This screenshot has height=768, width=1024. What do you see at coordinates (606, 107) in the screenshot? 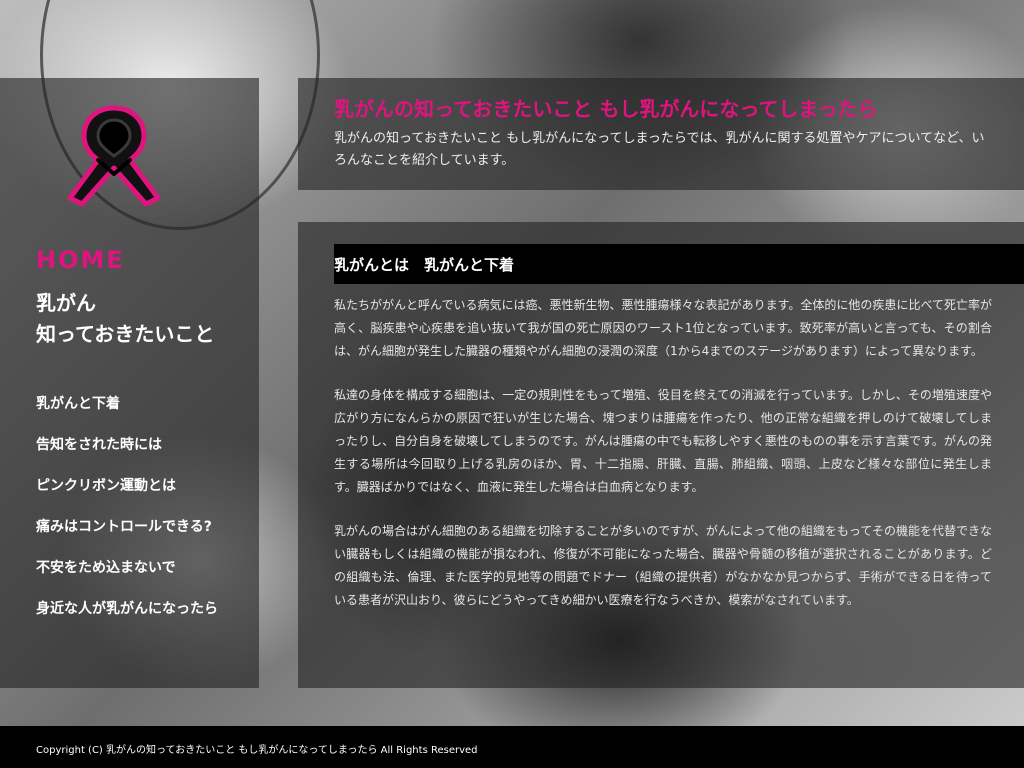
I see `site-title: 乳がんの知っておきたいこと もし乳がんになってしまったら` at bounding box center [606, 107].